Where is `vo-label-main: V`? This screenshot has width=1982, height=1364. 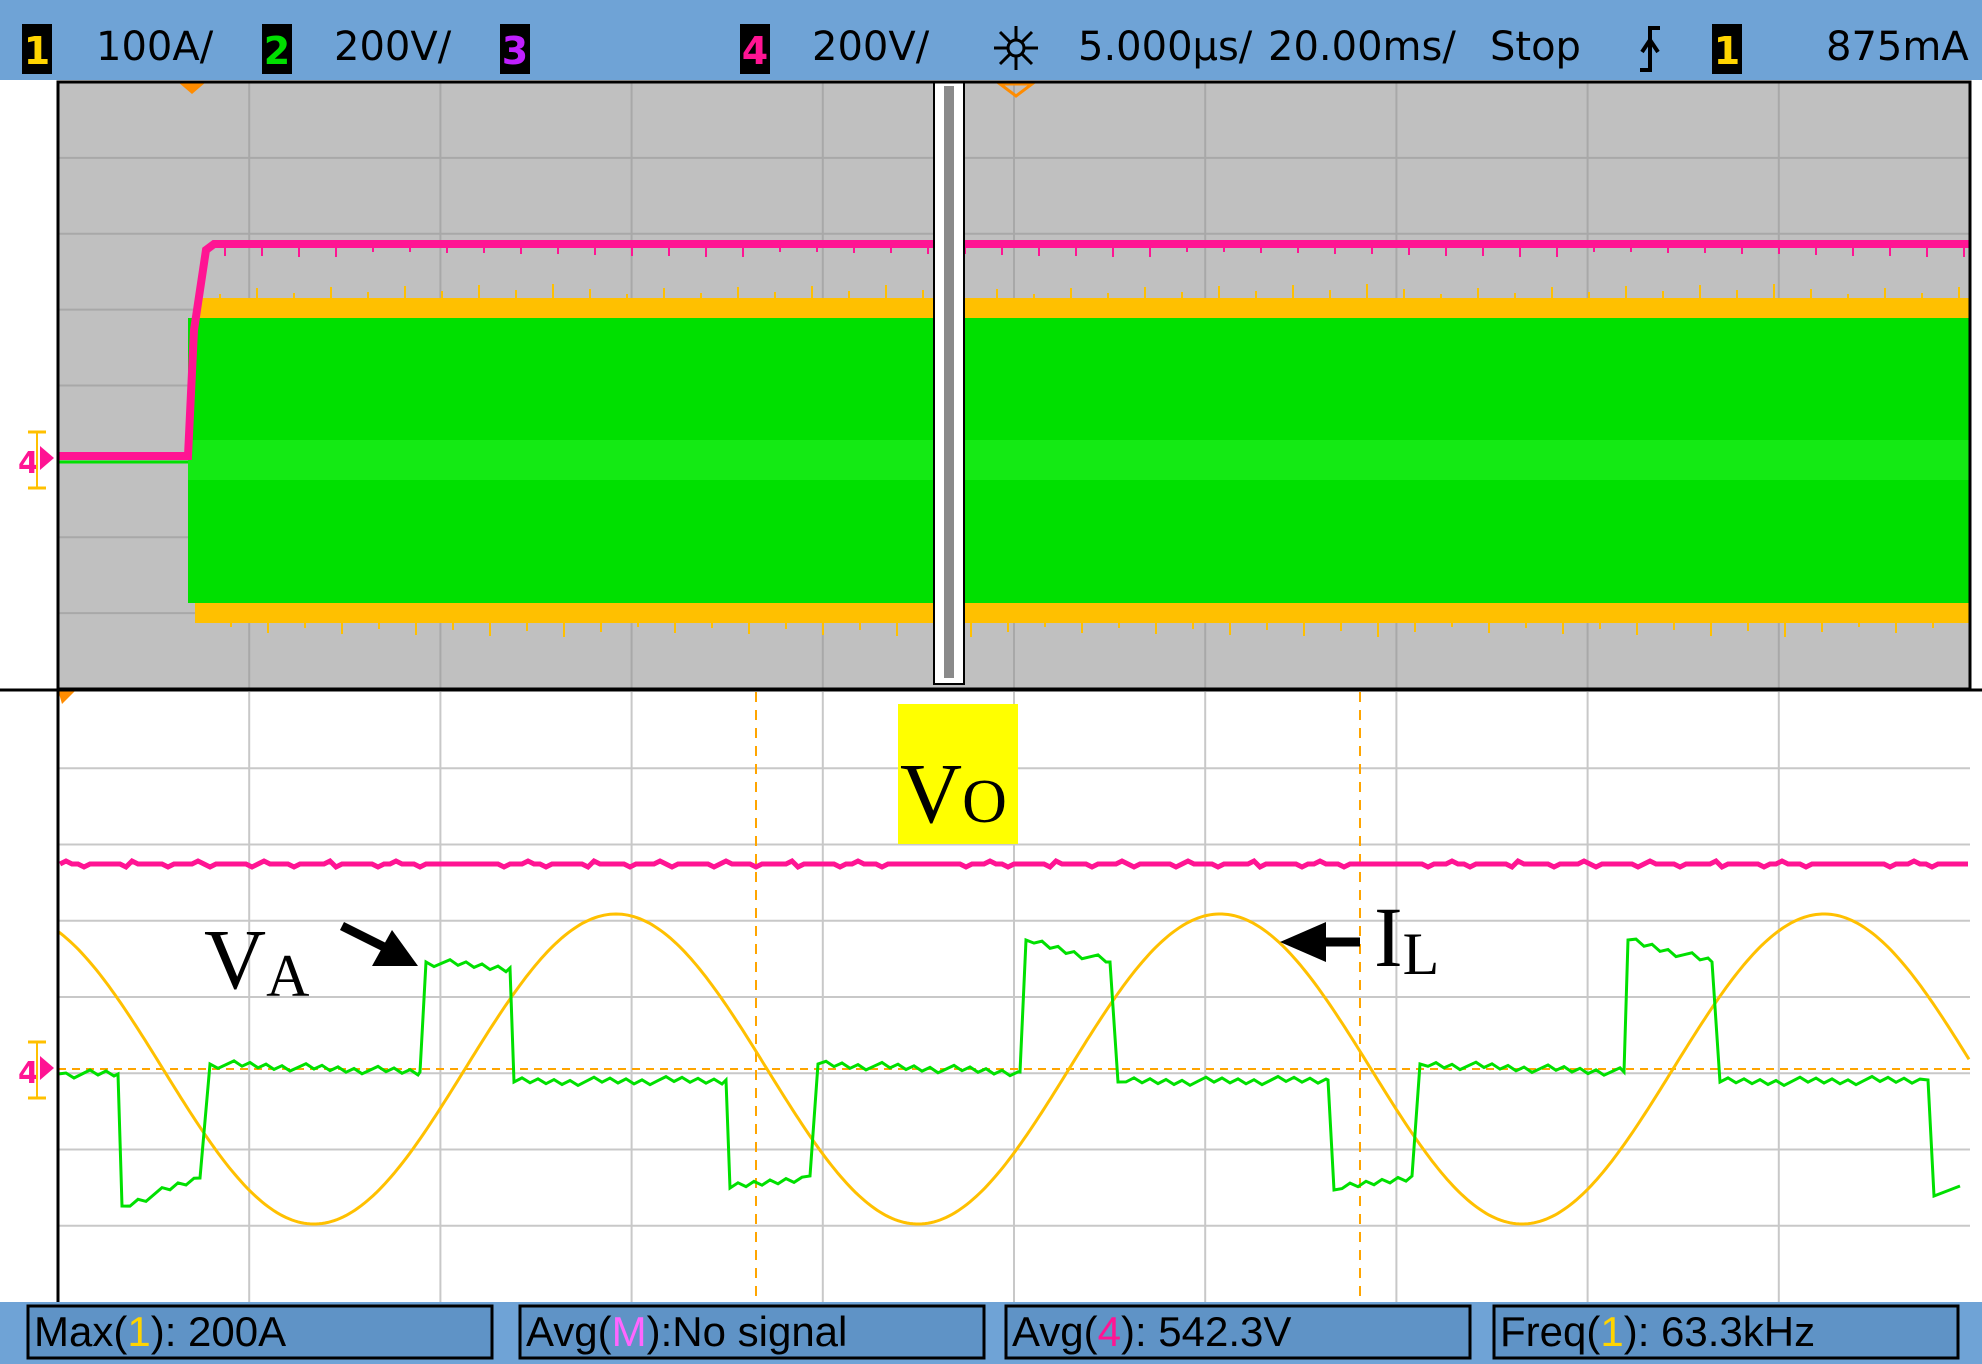
vo-label-main: V is located at coordinates (931, 793).